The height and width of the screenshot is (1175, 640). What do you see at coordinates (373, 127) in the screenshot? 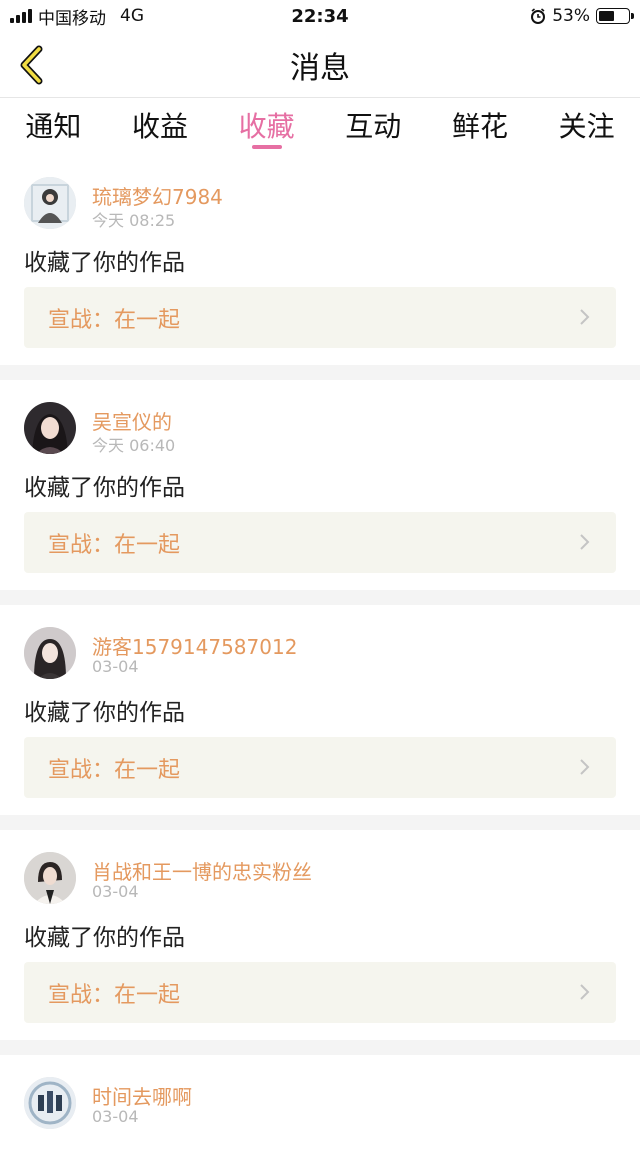
I see `tab-interactions: 互动` at bounding box center [373, 127].